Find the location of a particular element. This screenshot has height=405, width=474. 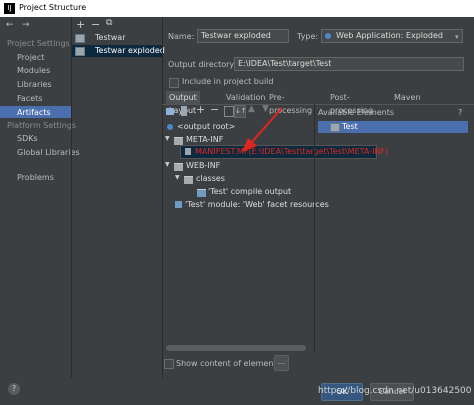

show-content-checkbox is located at coordinates (169, 364).